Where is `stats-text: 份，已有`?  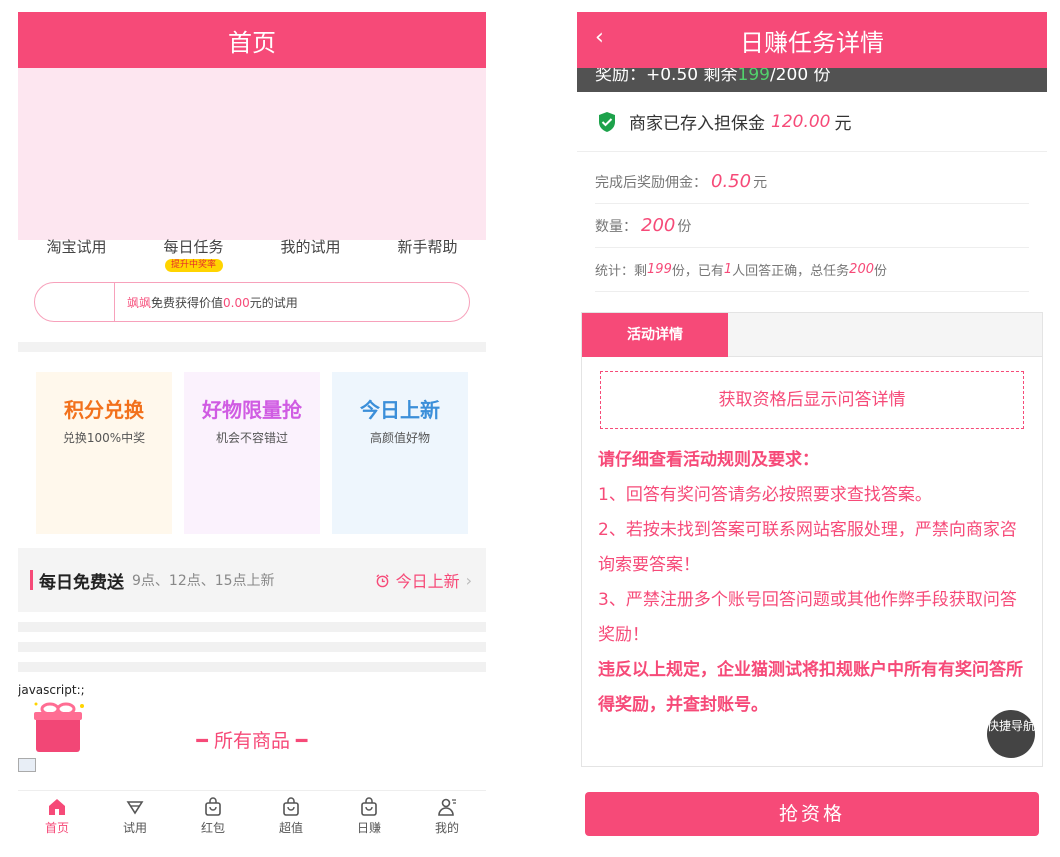 stats-text: 份，已有 is located at coordinates (697, 271).